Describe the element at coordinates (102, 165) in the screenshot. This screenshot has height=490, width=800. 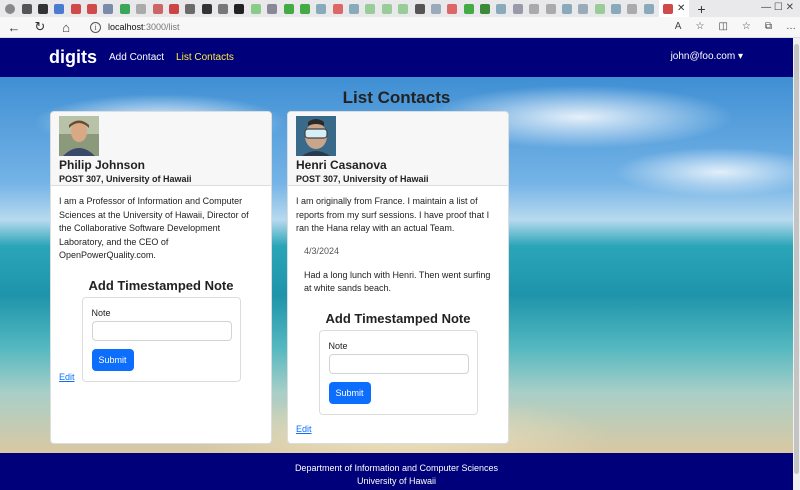
I see `contact-name: Philip Johnson` at that location.